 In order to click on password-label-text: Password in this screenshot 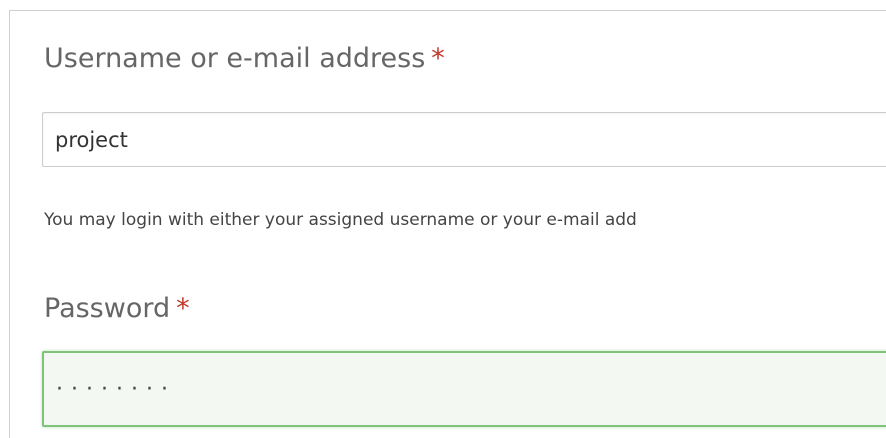, I will do `click(107, 308)`.